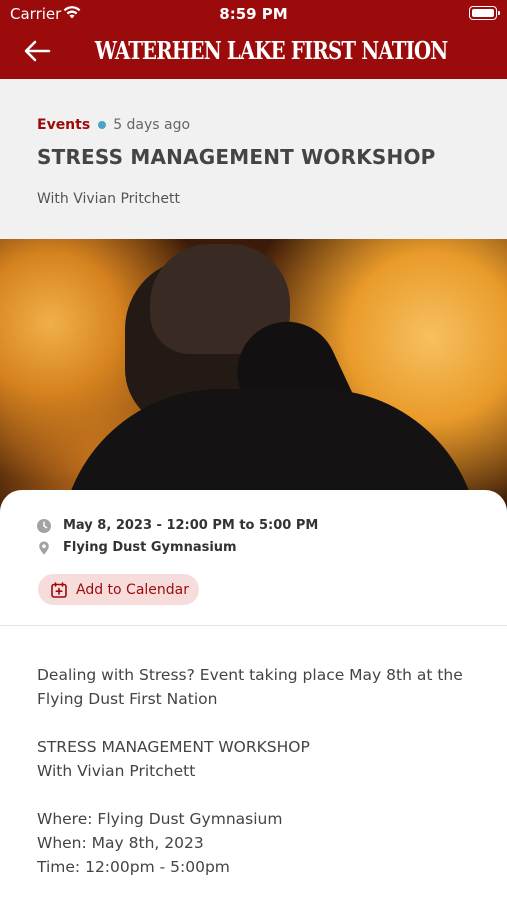  What do you see at coordinates (133, 589) in the screenshot?
I see `add-to-calendar-label: Add to Calendar` at bounding box center [133, 589].